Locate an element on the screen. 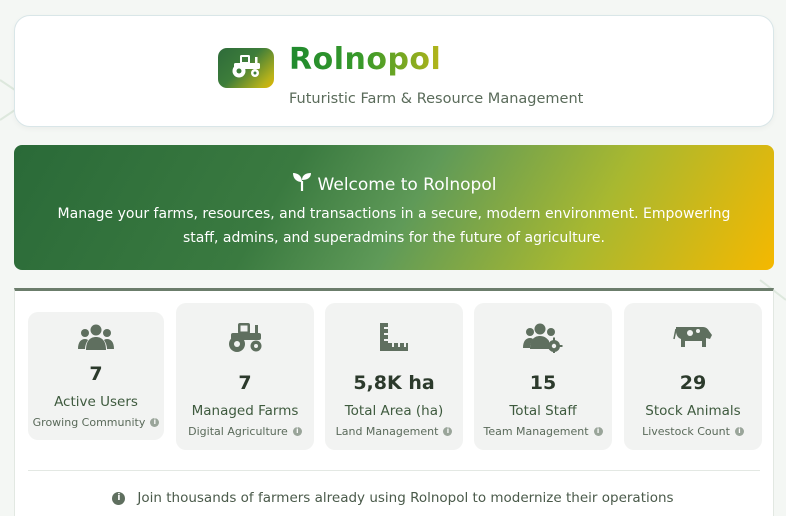  stat-label: Stock Animals is located at coordinates (693, 411).